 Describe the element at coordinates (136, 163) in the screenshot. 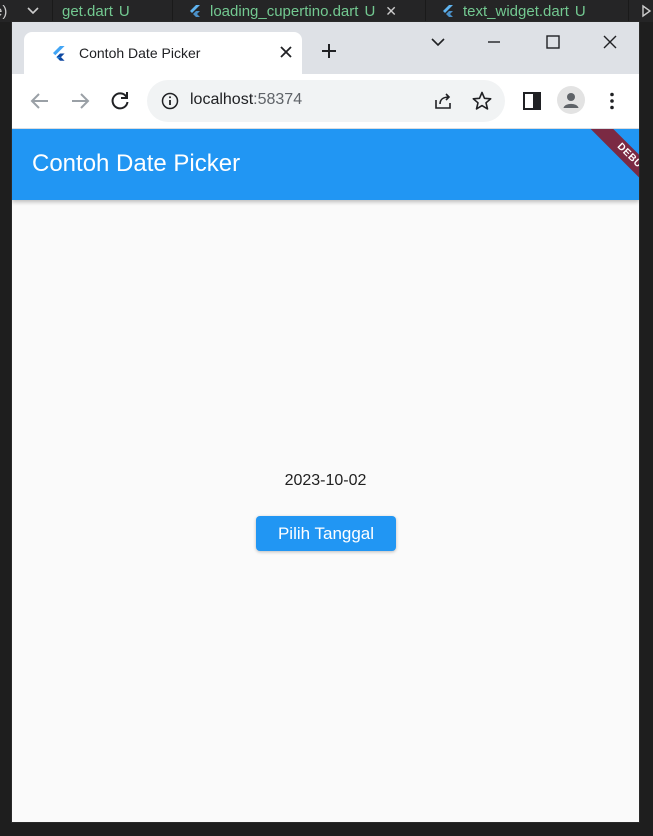

I see `page-title: Contoh Date Picker` at that location.